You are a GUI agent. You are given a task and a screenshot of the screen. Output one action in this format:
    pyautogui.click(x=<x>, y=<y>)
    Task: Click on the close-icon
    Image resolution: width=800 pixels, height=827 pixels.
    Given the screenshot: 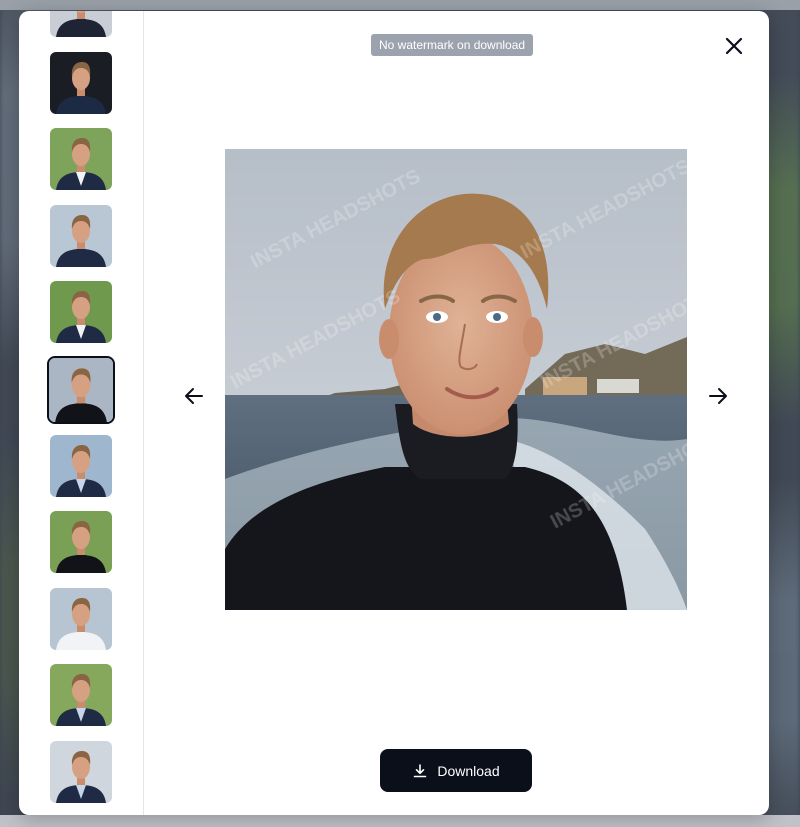 What is the action you would take?
    pyautogui.click(x=734, y=46)
    